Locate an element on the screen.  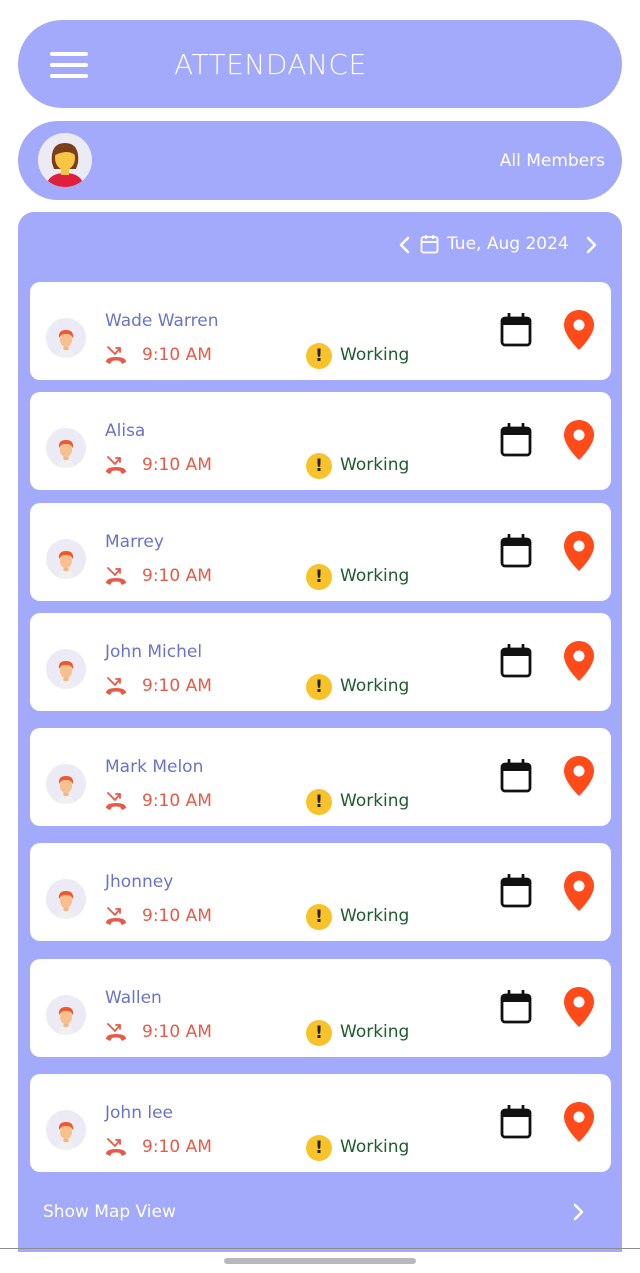
all-members-filter: All Members is located at coordinates (552, 161).